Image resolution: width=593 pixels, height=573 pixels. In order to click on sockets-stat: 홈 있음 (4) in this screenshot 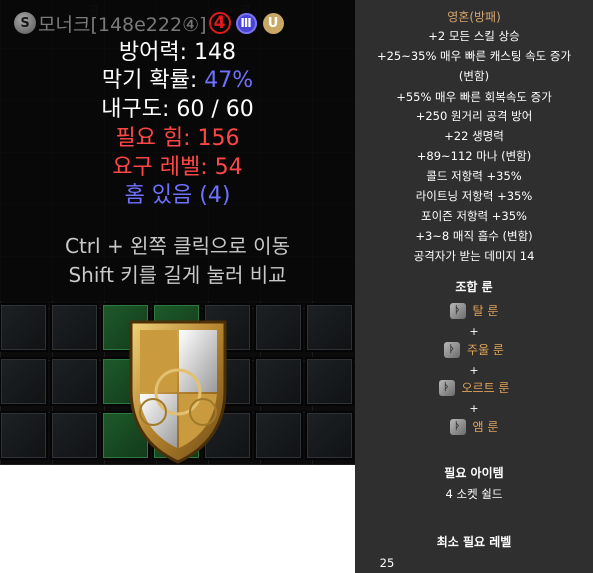, I will do `click(177, 195)`.